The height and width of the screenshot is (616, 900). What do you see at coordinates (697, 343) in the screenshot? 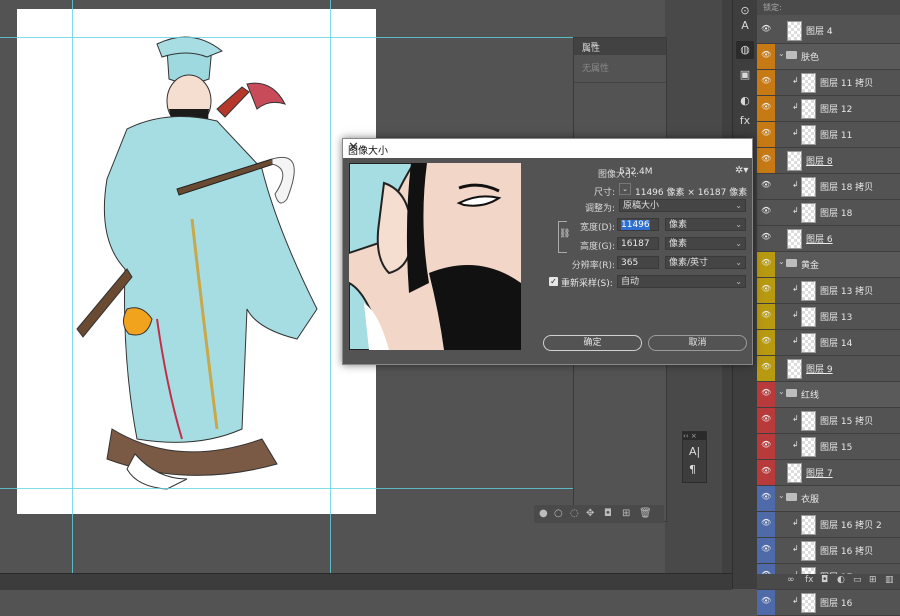
I see `cancel-button: 取消` at bounding box center [697, 343].